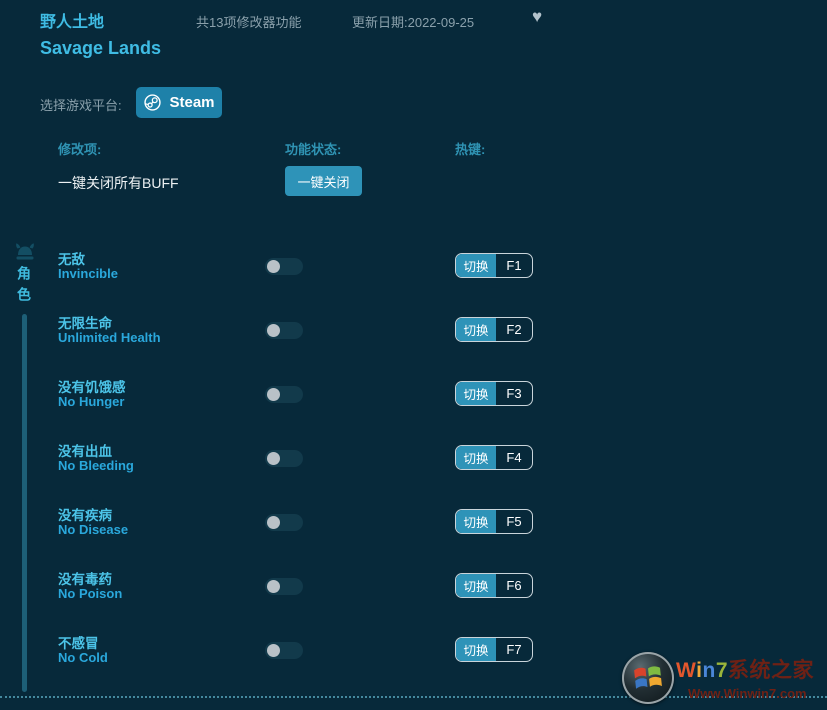 This screenshot has height=710, width=827. What do you see at coordinates (413, 464) in the screenshot?
I see `feature-row-no-bleeding: 没有出血 No Bleeding 切换 F4` at bounding box center [413, 464].